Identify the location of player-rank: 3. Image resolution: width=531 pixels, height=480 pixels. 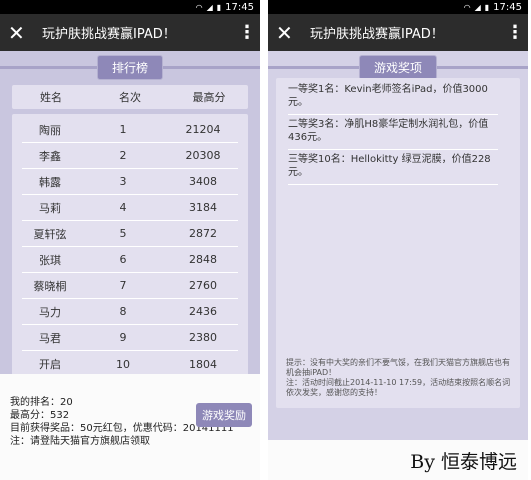
(123, 181).